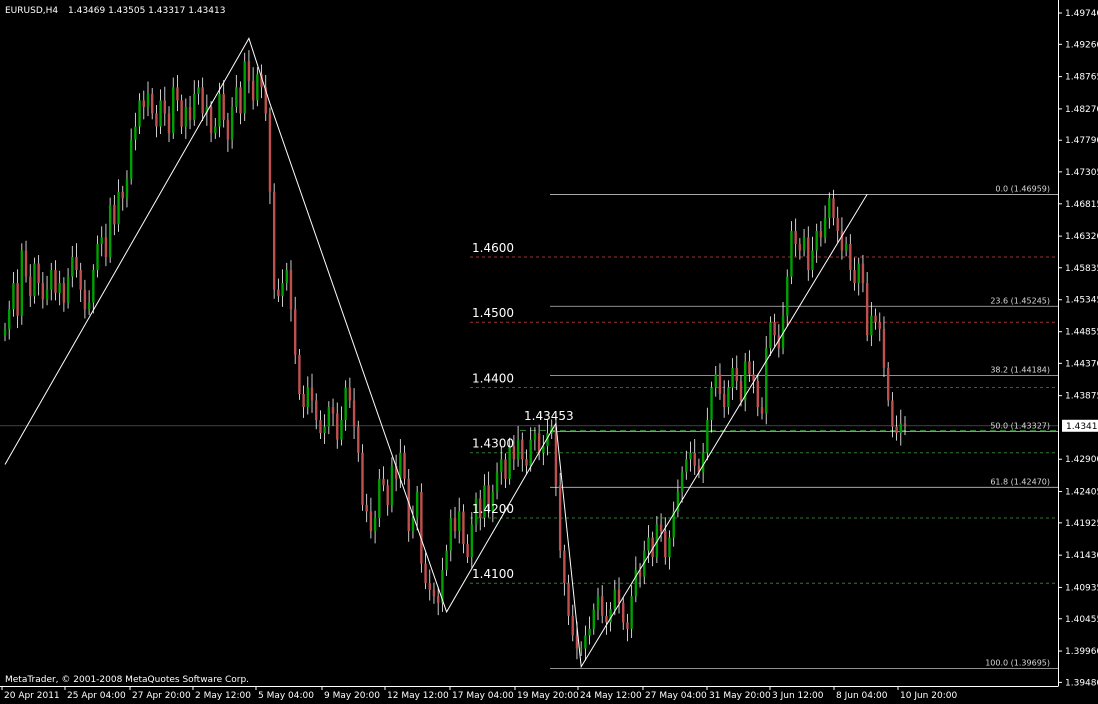  What do you see at coordinates (1080, 425) in the screenshot?
I see `current-price-tag: 1.43413` at bounding box center [1080, 425].